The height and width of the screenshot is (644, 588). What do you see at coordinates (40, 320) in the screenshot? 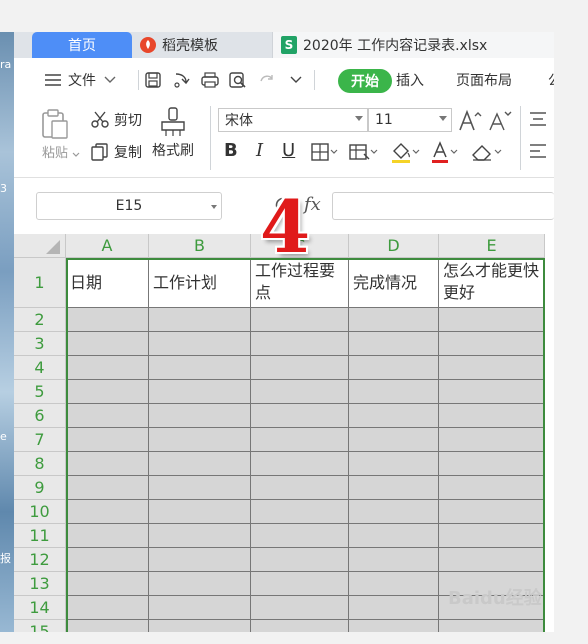
I see `row-header: 2` at bounding box center [40, 320].